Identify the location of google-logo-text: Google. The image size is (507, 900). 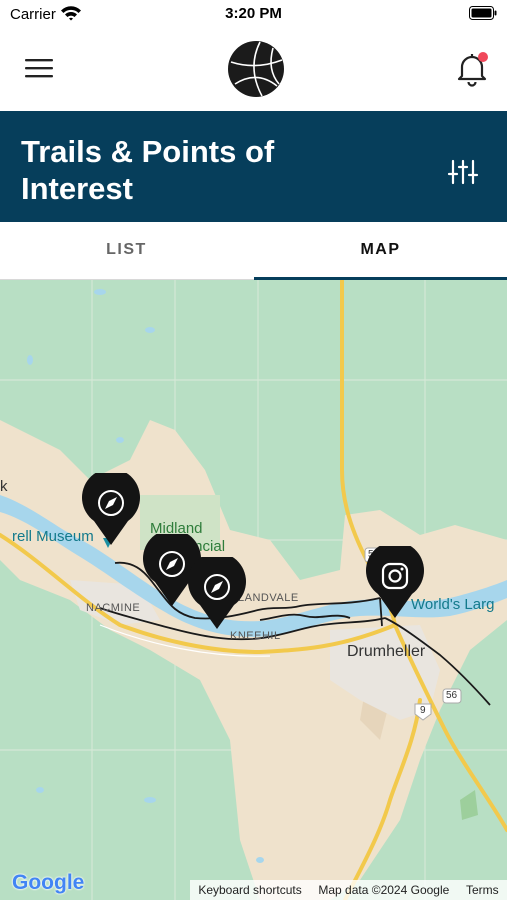
(48, 882).